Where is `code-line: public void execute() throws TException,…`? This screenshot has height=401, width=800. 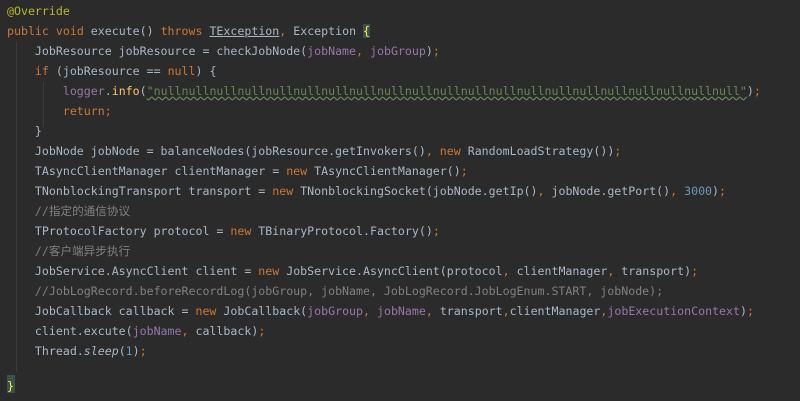 code-line: public void execute() throws TException,… is located at coordinates (189, 31).